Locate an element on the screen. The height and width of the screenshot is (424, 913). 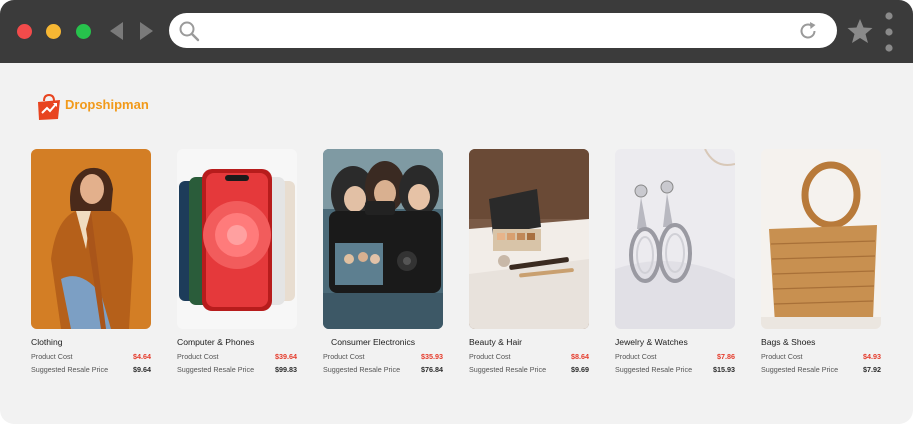
product-image-jewelry-watches is located at coordinates (675, 239).